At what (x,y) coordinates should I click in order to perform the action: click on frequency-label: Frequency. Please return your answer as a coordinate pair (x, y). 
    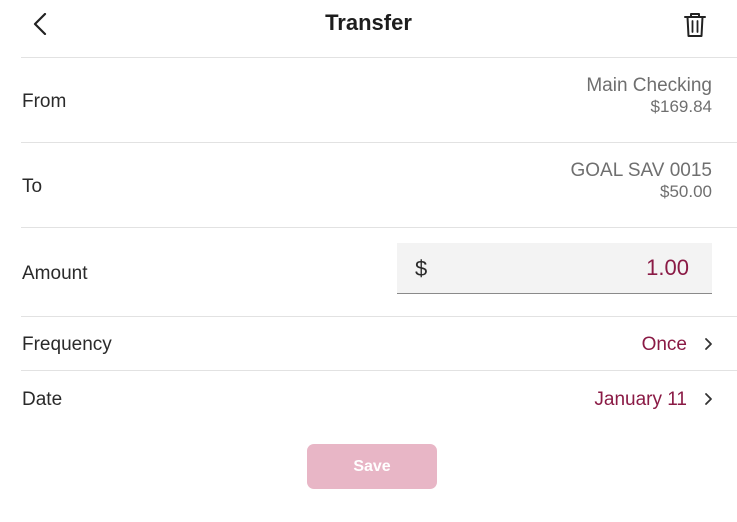
    Looking at the image, I should click on (67, 344).